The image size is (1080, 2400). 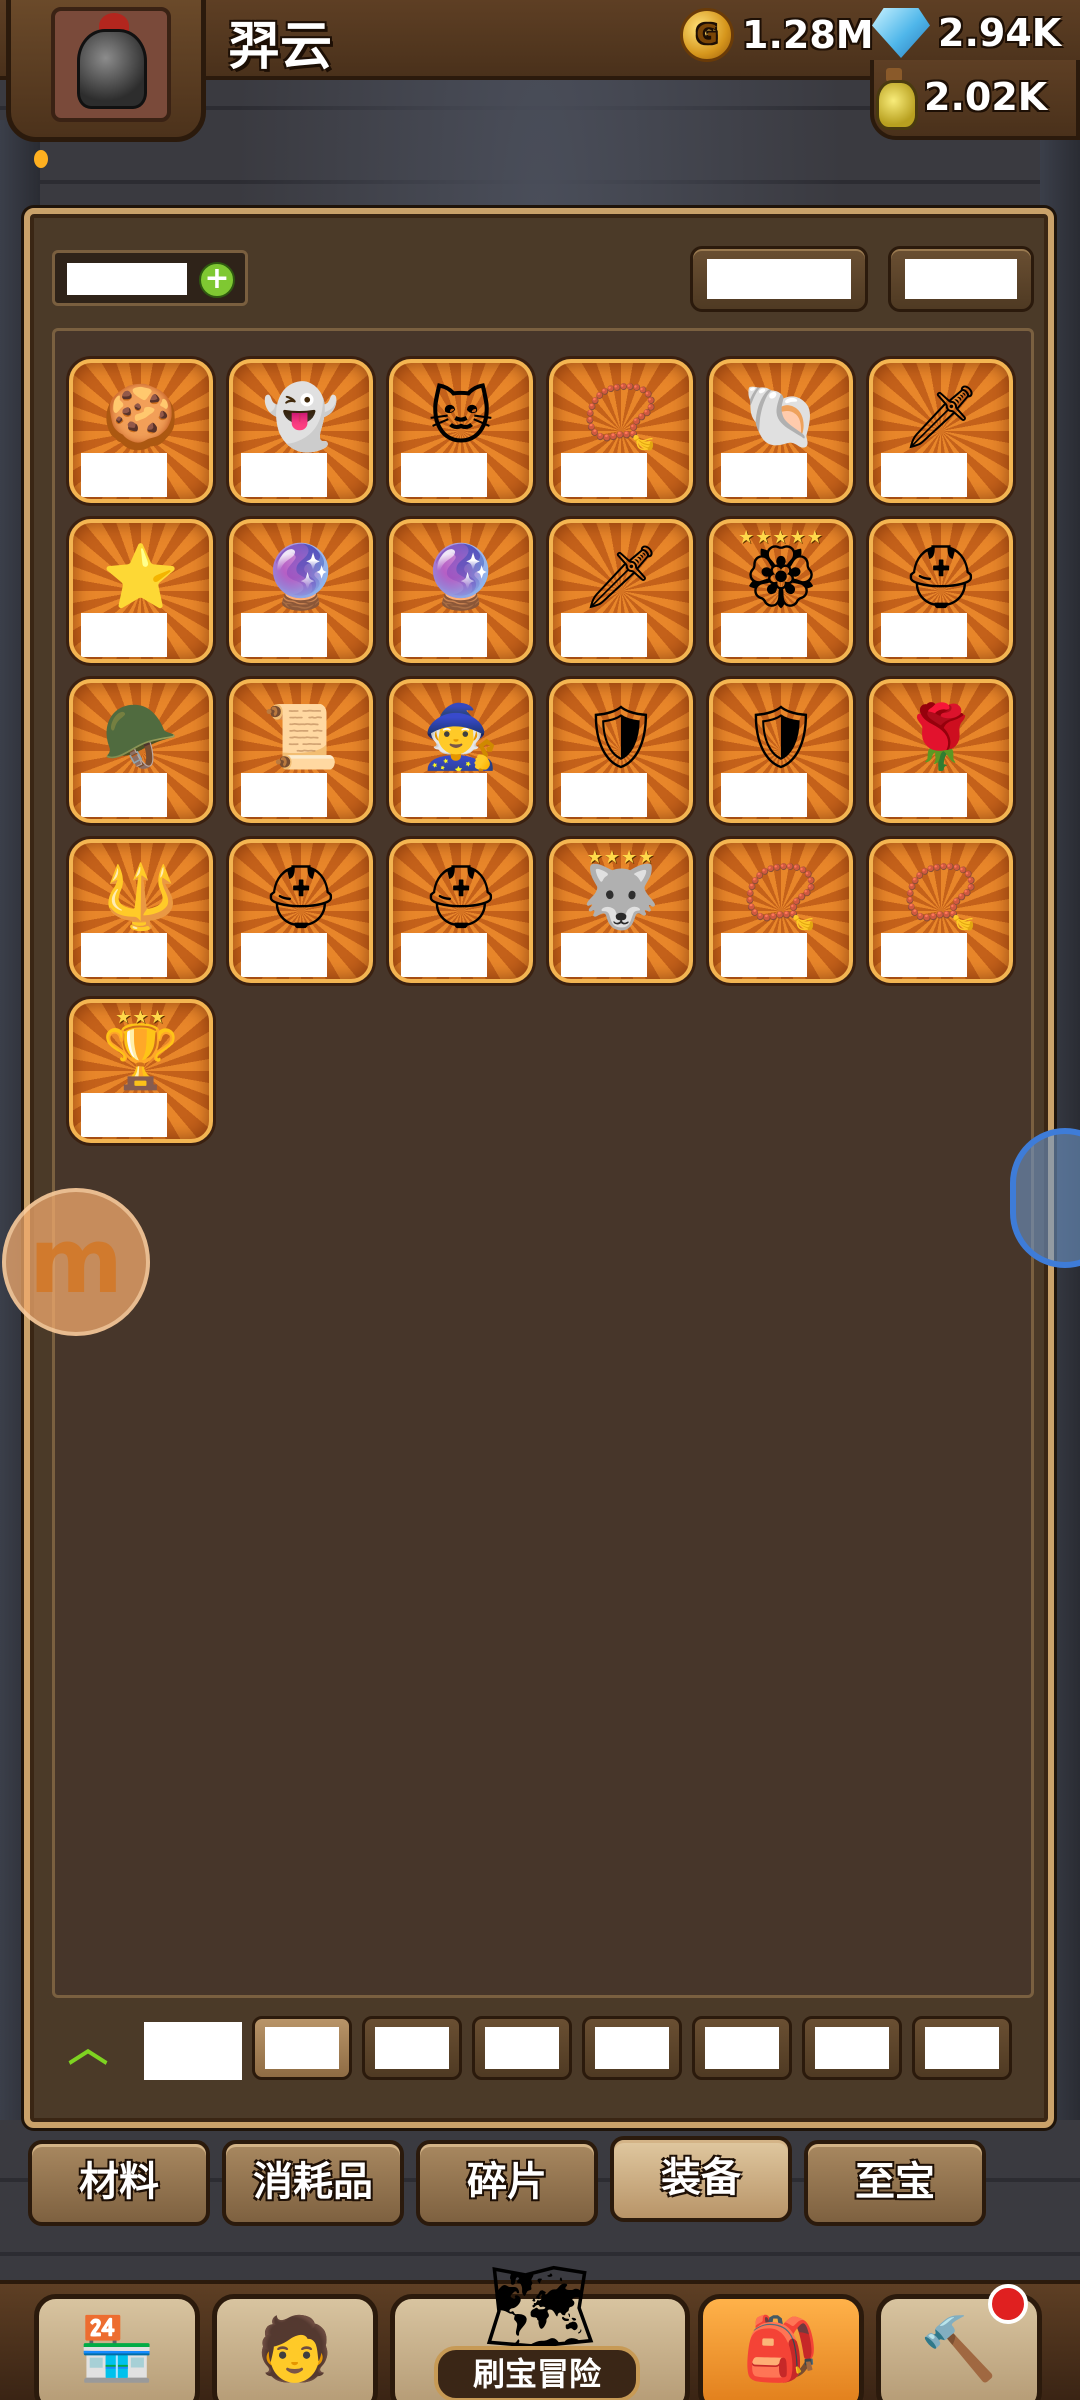 What do you see at coordinates (76, 1262) in the screenshot?
I see `floating-assistant-button: m` at bounding box center [76, 1262].